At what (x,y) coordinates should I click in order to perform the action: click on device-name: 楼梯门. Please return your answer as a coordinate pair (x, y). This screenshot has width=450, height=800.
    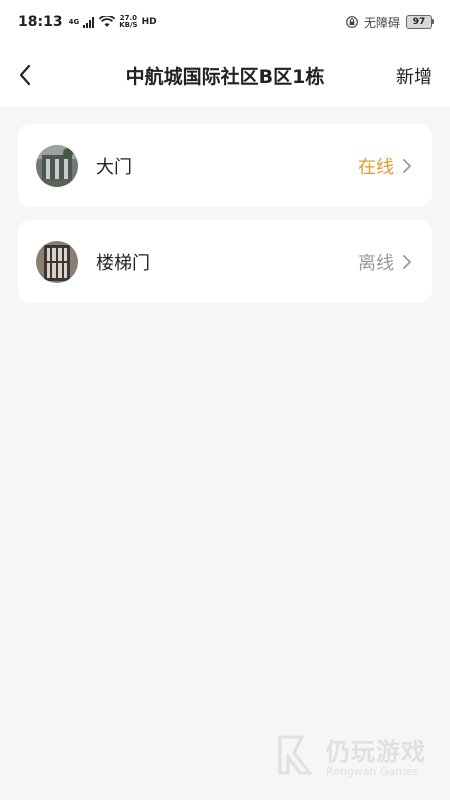
    Looking at the image, I should click on (123, 263).